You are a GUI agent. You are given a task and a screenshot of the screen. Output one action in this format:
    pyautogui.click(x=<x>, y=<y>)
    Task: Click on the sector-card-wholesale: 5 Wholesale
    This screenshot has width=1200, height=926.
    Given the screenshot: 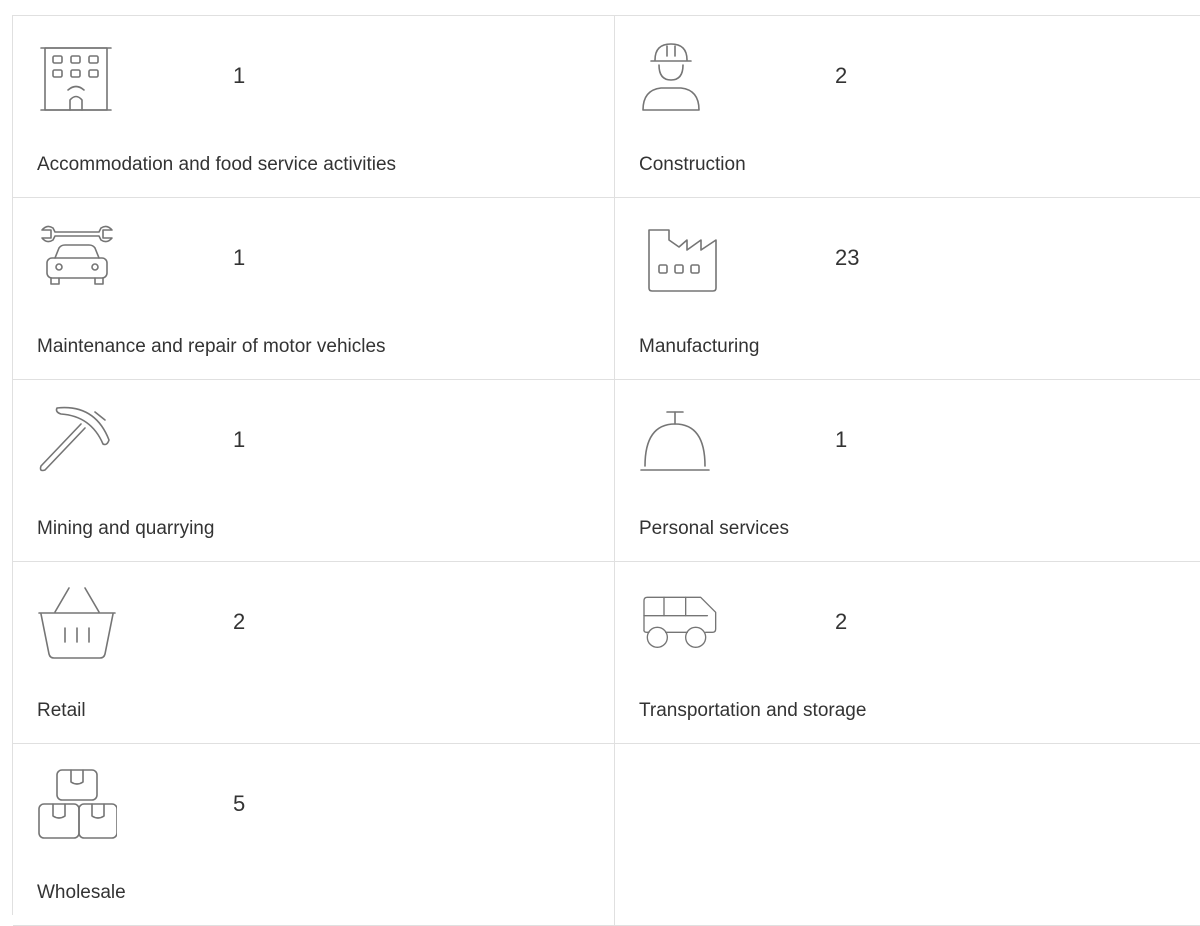 What is the action you would take?
    pyautogui.click(x=314, y=835)
    